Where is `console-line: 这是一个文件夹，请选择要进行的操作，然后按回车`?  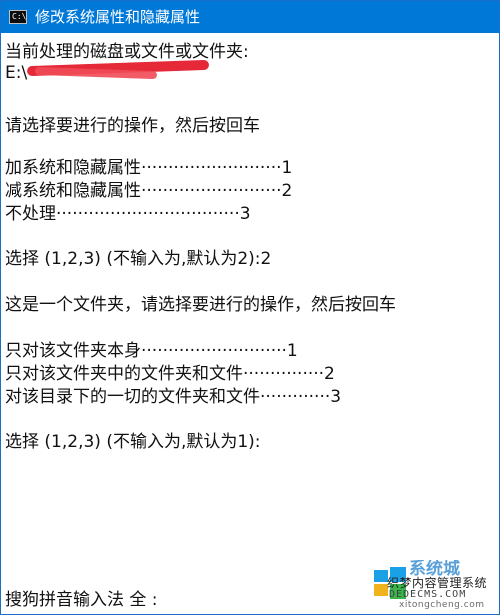 console-line: 这是一个文件夹，请选择要进行的操作，然后按回车 is located at coordinates (200, 305).